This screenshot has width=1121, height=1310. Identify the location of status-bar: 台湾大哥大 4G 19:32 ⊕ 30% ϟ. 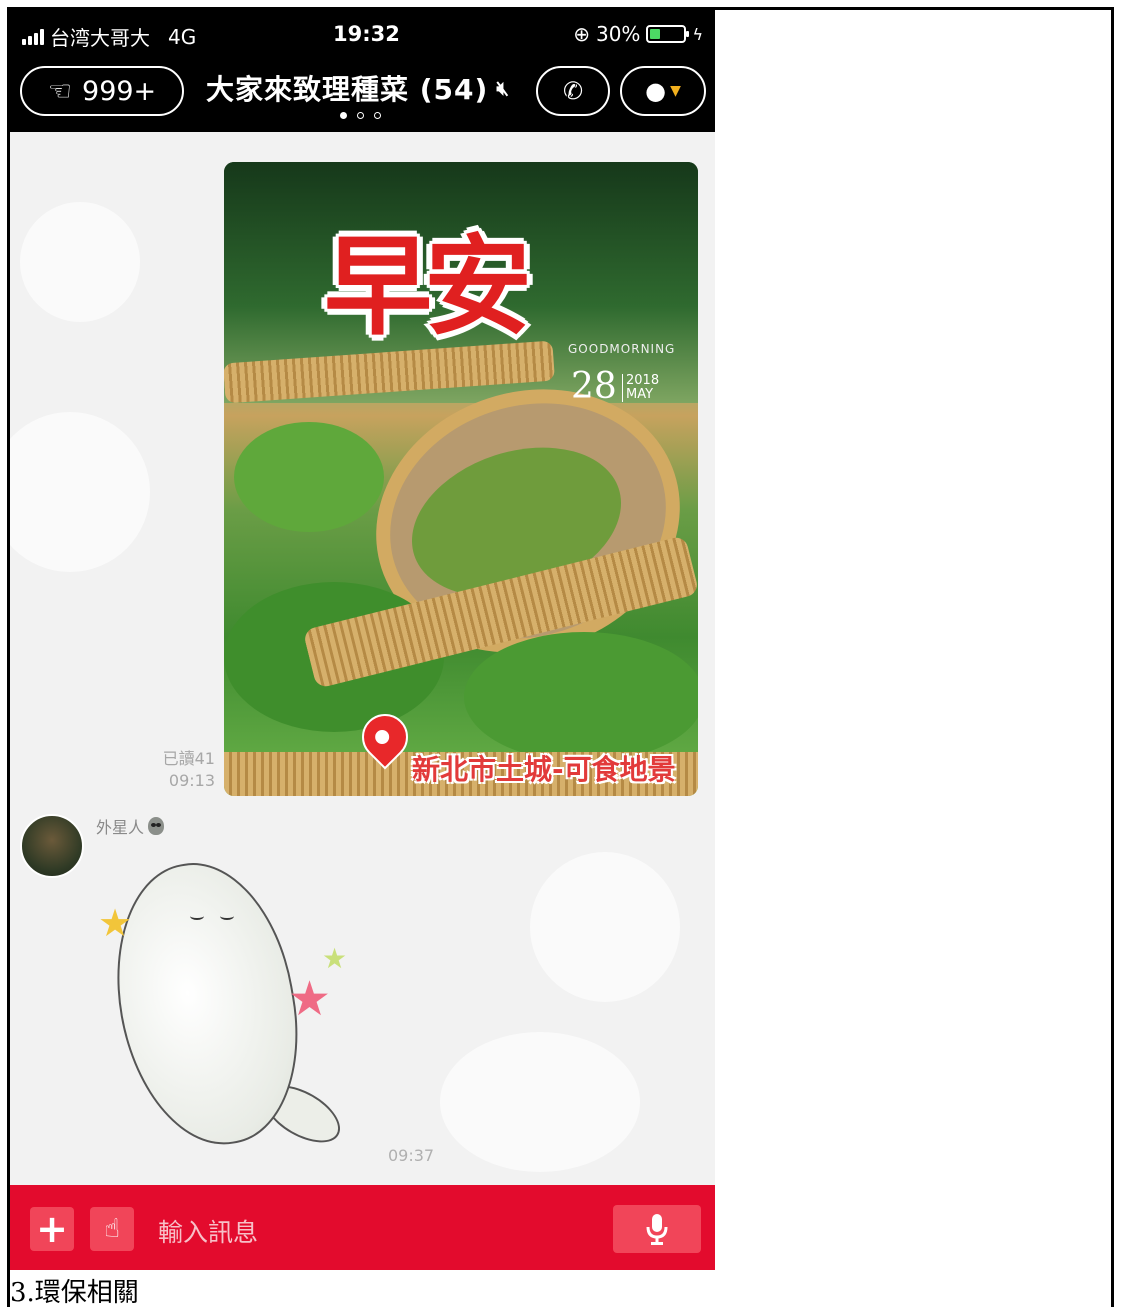
(362, 34).